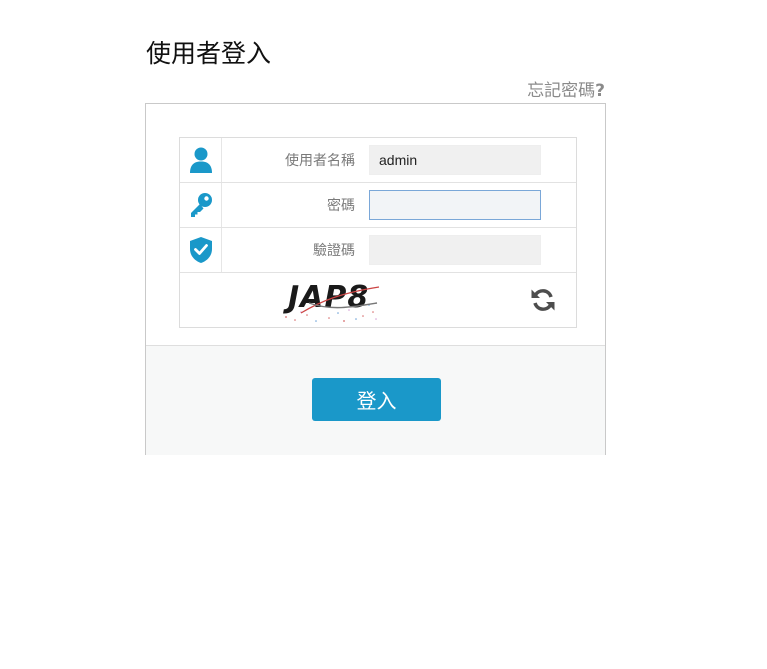  I want to click on captcha-input, so click(455, 250).